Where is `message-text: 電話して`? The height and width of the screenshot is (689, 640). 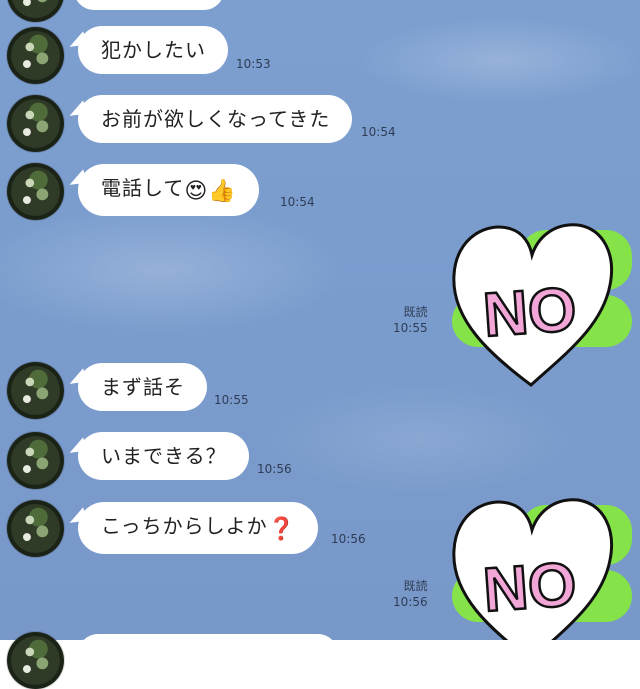 message-text: 電話して is located at coordinates (143, 188).